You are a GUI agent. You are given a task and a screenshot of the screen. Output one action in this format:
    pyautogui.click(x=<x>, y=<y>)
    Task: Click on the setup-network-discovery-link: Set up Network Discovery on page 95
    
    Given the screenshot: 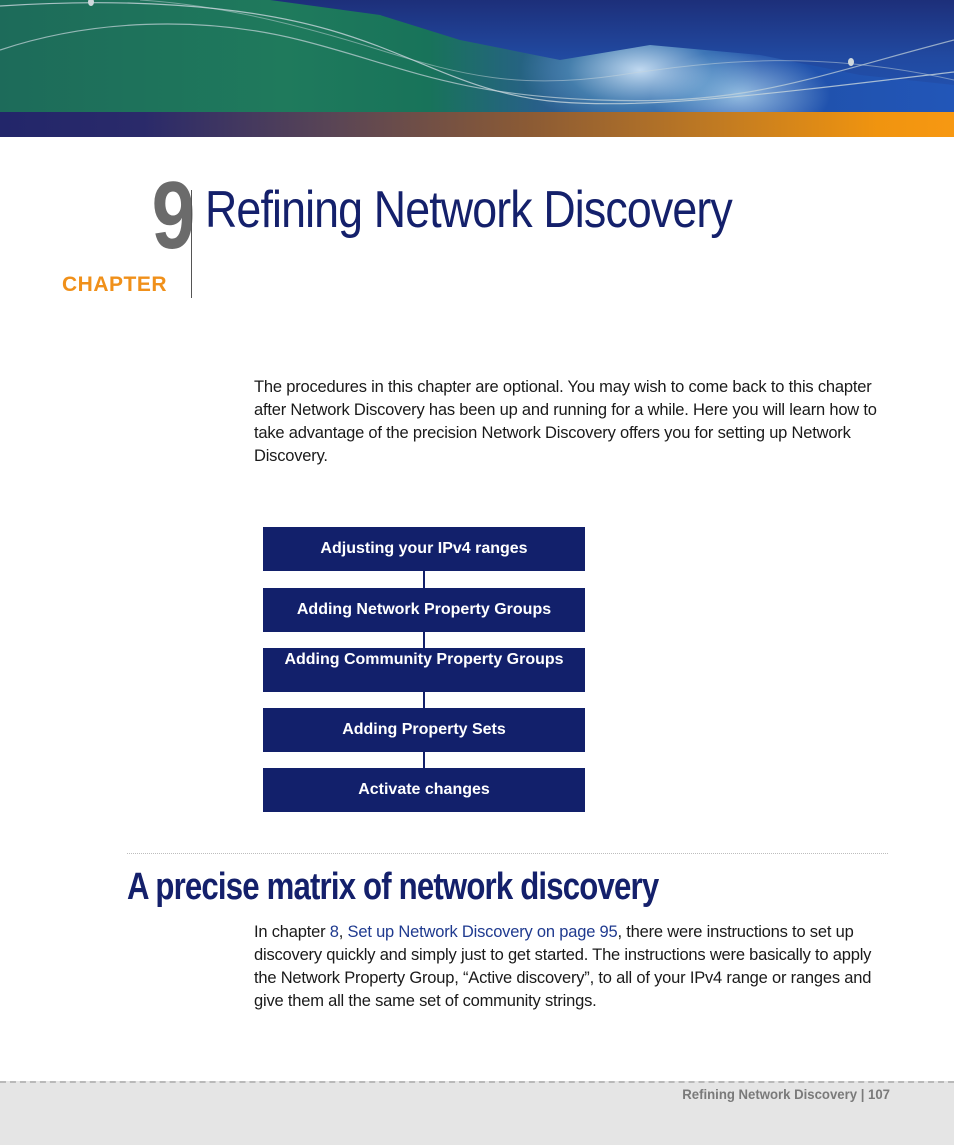 What is the action you would take?
    pyautogui.click(x=483, y=932)
    